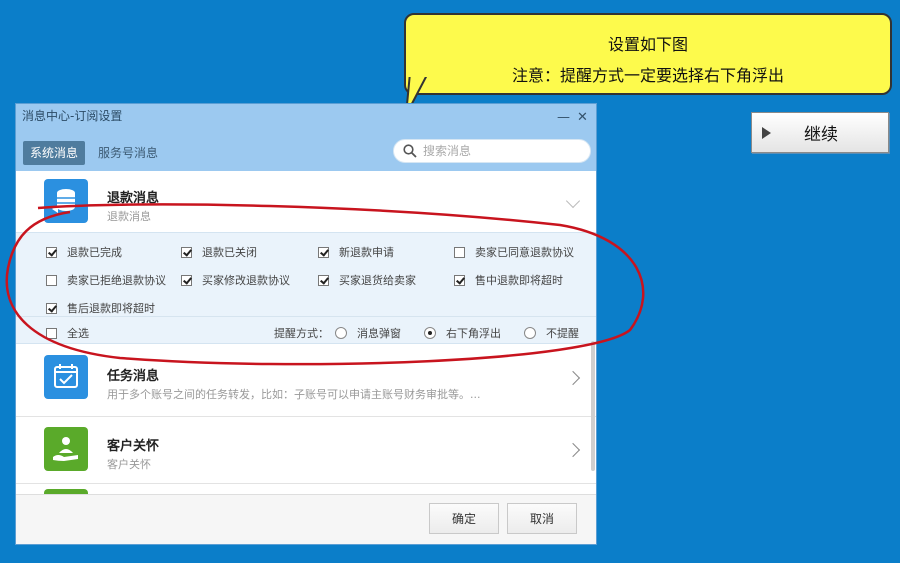 The height and width of the screenshot is (563, 900). Describe the element at coordinates (821, 135) in the screenshot. I see `continue-button-label: 继续` at that location.